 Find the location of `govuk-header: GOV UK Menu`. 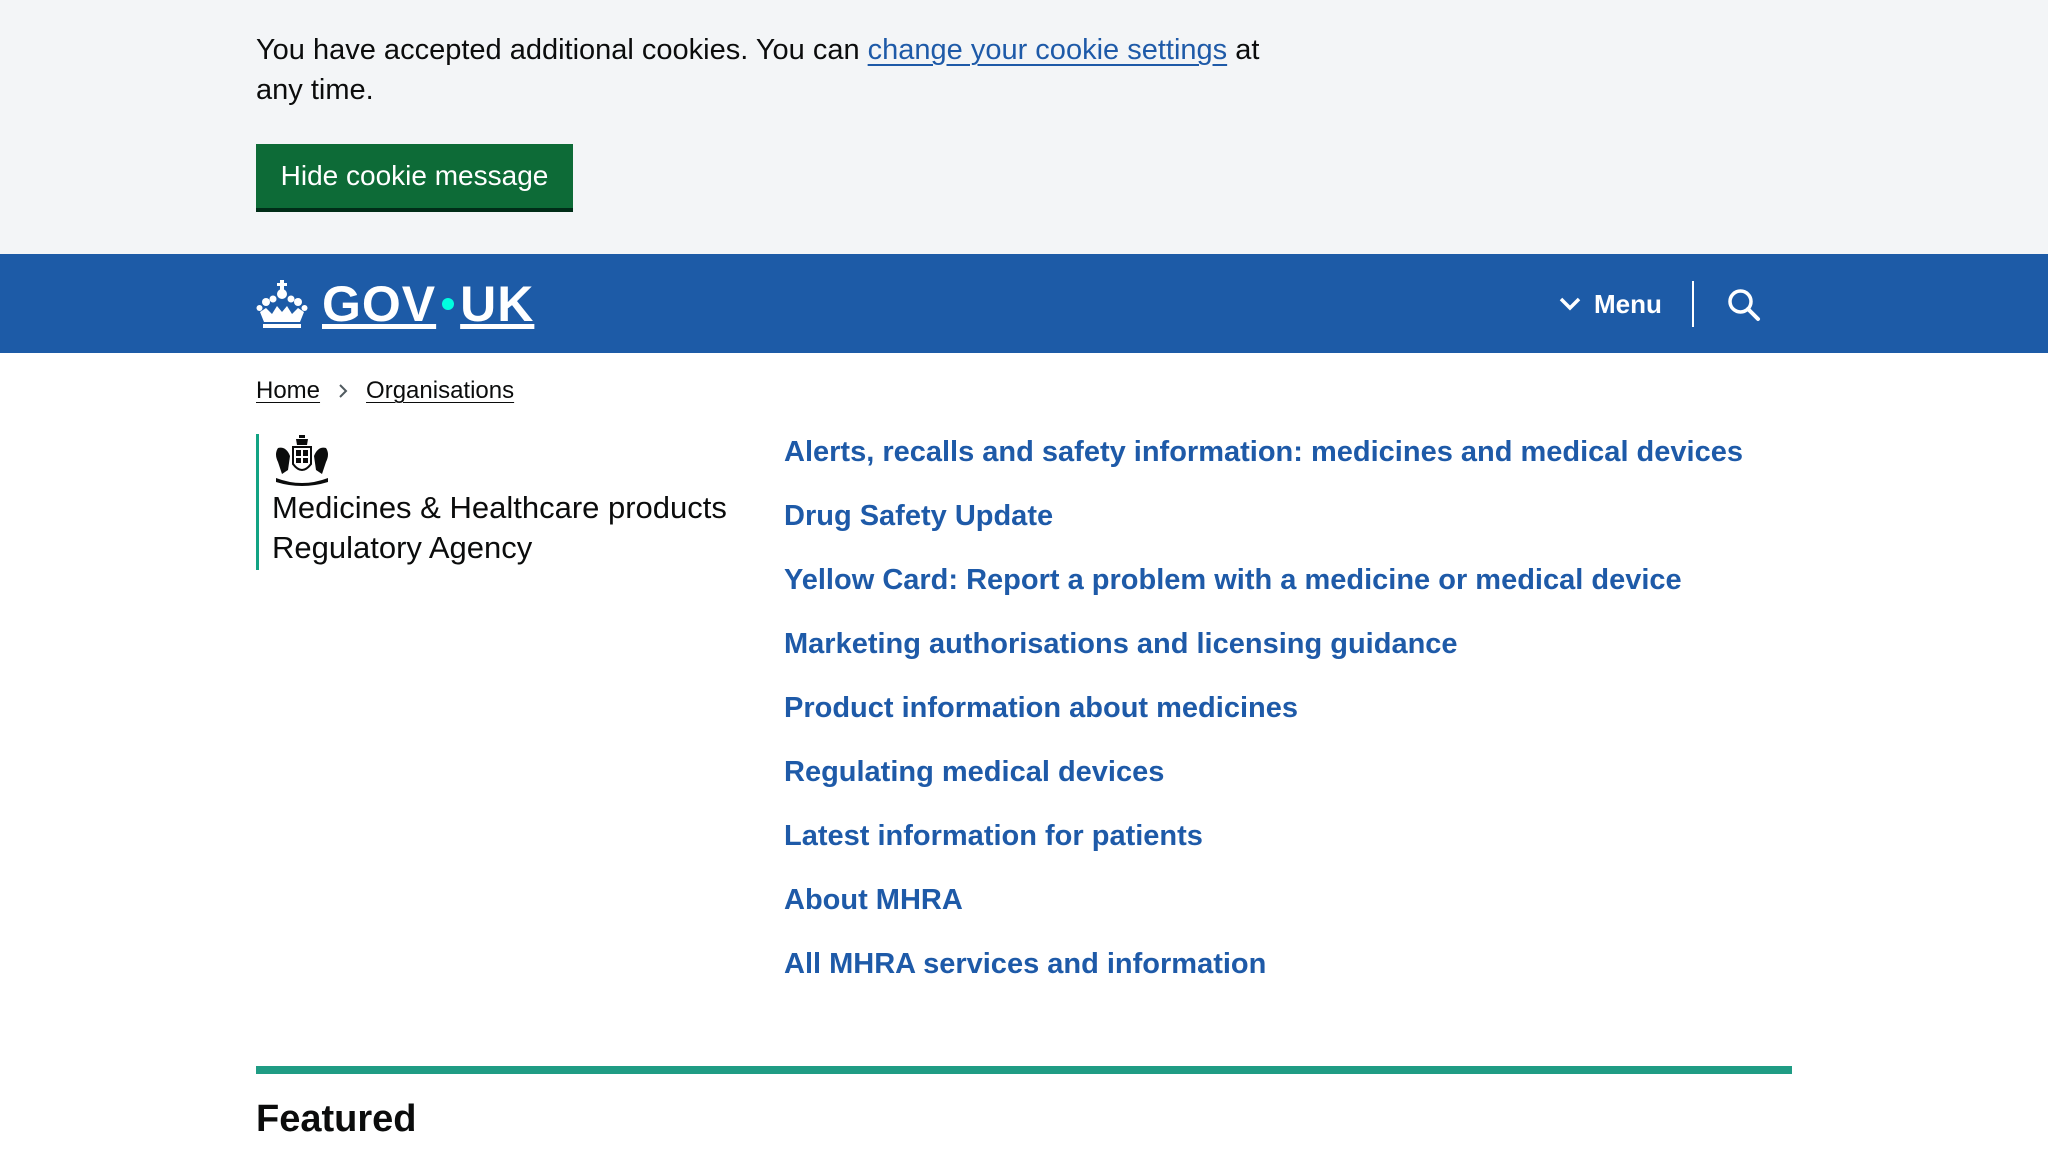

govuk-header: GOV UK Menu is located at coordinates (1024, 303).